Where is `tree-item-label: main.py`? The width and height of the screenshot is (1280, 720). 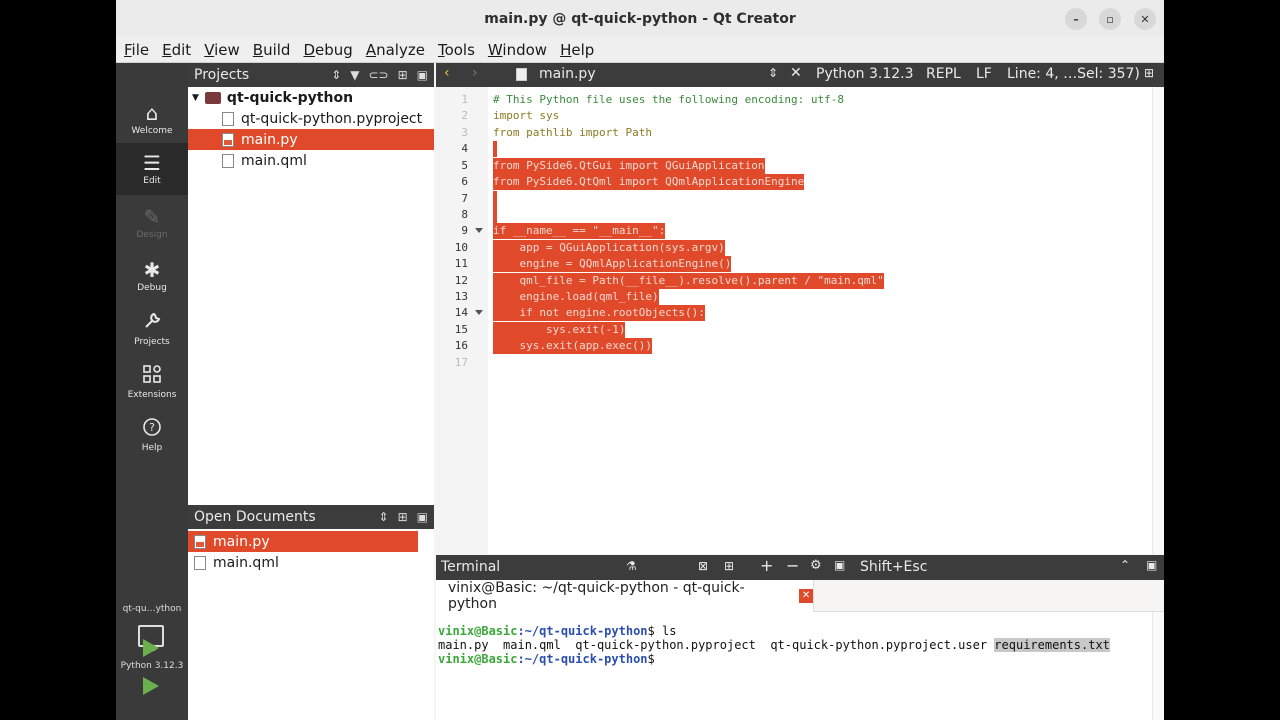
tree-item-label: main.py is located at coordinates (269, 139).